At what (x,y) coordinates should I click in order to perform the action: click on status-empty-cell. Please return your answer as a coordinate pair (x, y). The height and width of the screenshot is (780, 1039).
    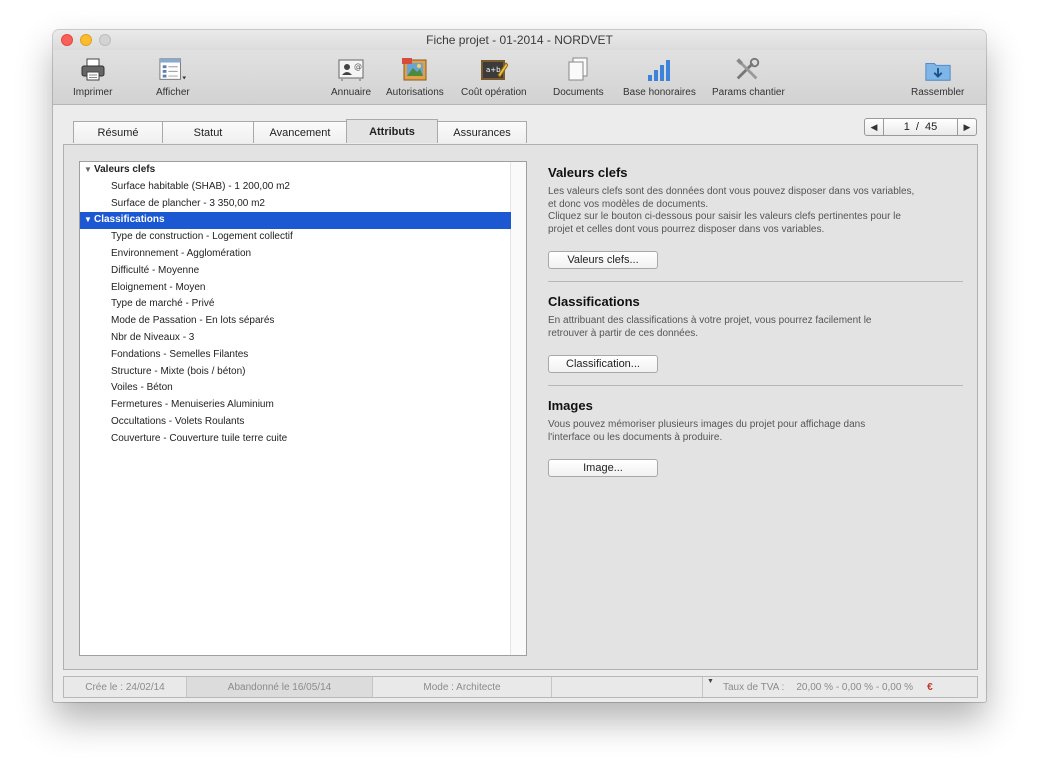
    Looking at the image, I should click on (627, 687).